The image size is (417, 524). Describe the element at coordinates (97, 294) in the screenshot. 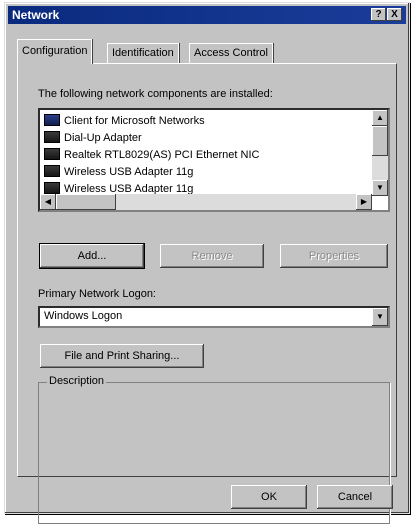

I see `primary-logon-label: Primary Network Logon:` at that location.